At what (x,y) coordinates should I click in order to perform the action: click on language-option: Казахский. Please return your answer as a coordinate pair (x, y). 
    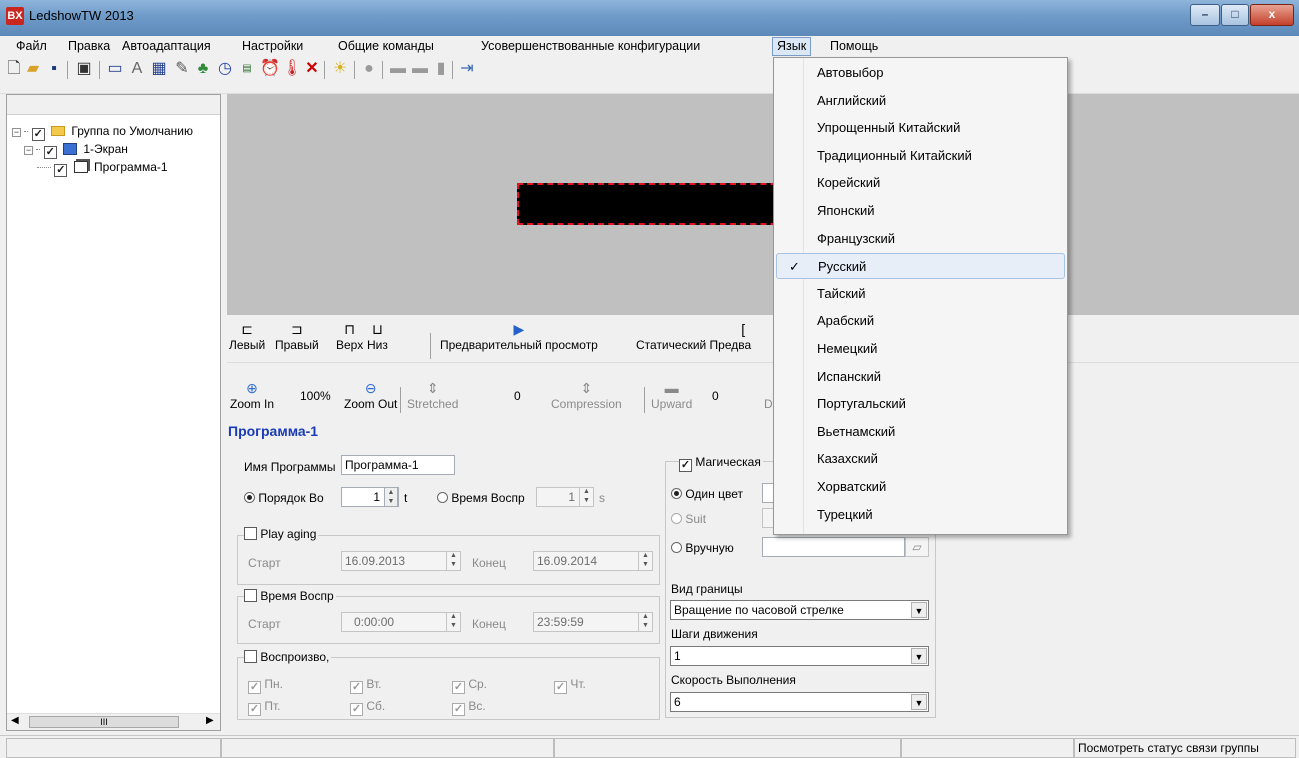
    Looking at the image, I should click on (920, 459).